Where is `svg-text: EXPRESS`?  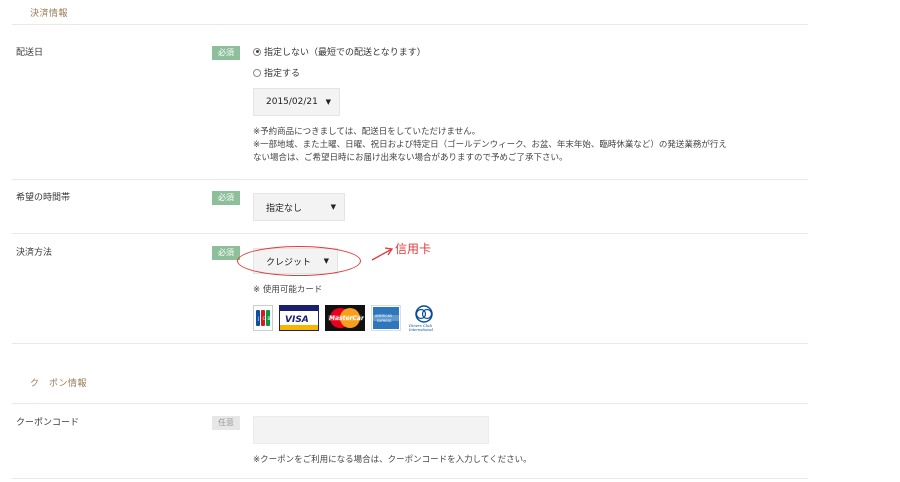
svg-text: EXPRESS is located at coordinates (384, 321).